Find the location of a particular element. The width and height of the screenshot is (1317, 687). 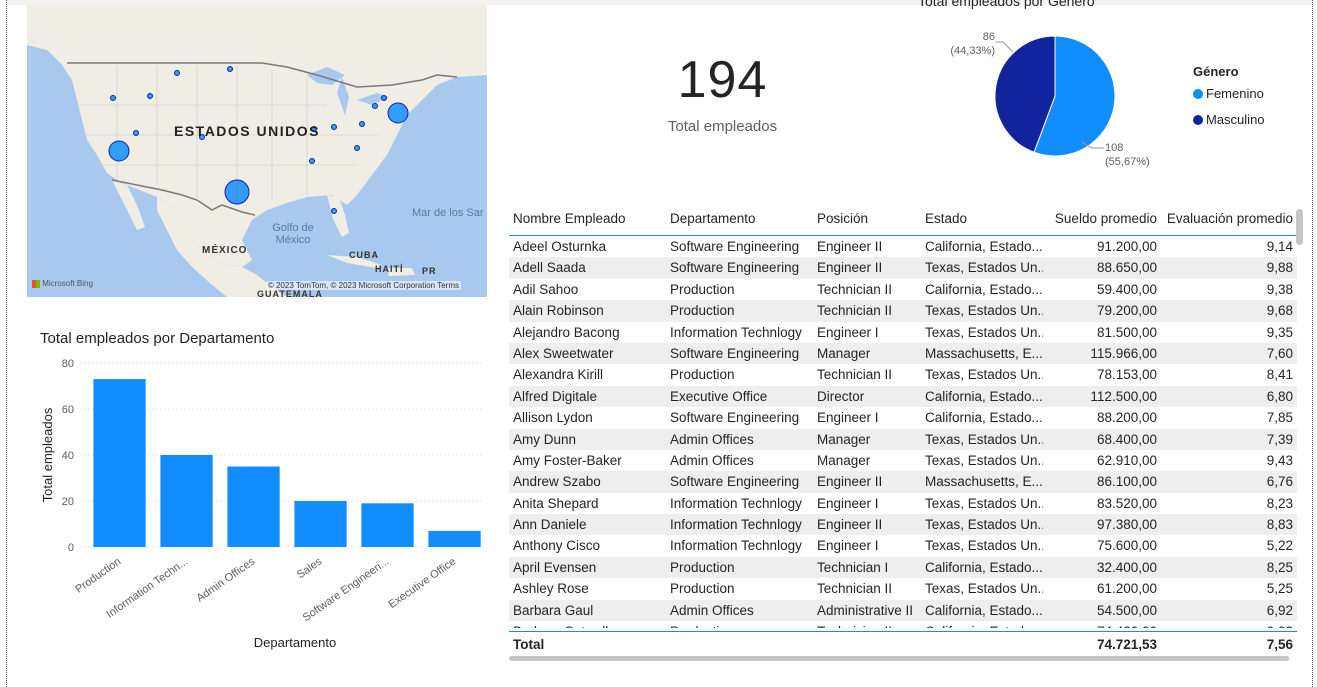

pie-label-masculino: 86 (44,33%) is located at coordinates (972, 44).